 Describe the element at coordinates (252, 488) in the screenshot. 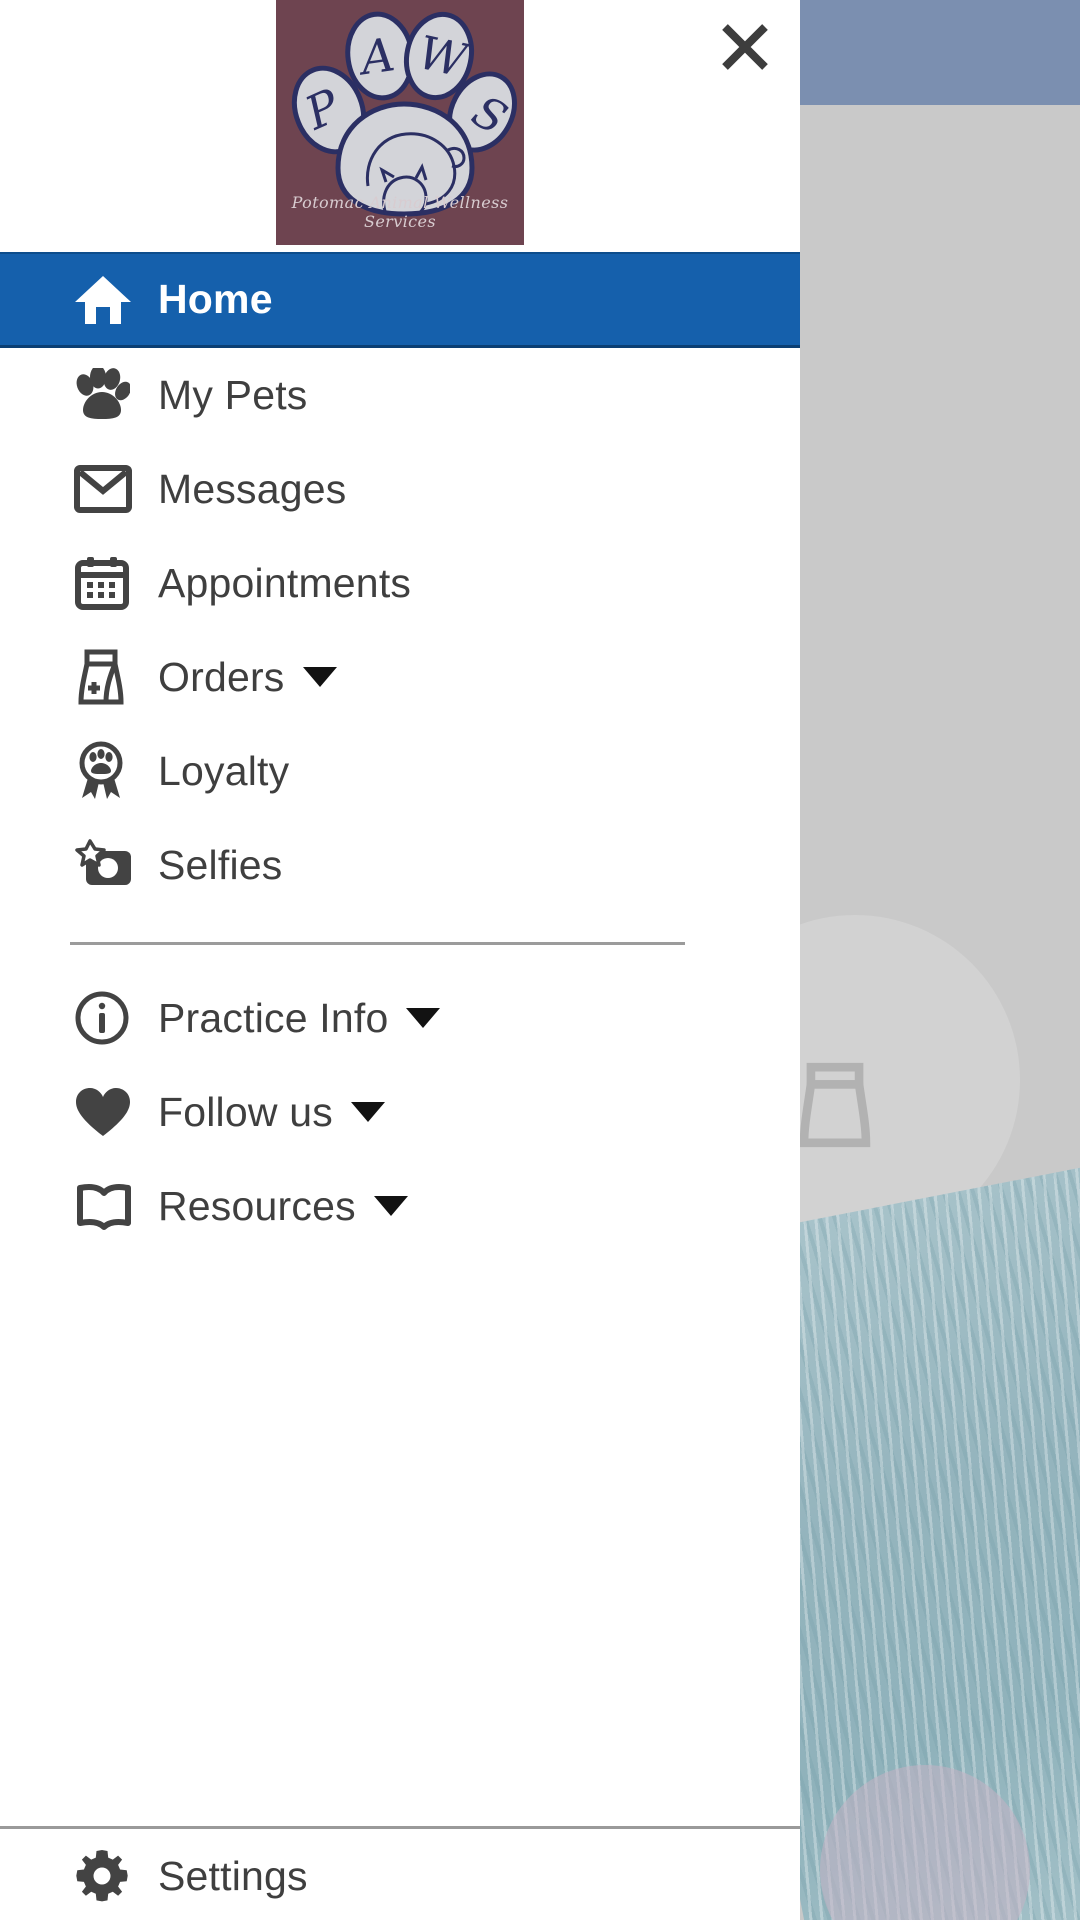

I see `menu-item-label: Messages` at that location.